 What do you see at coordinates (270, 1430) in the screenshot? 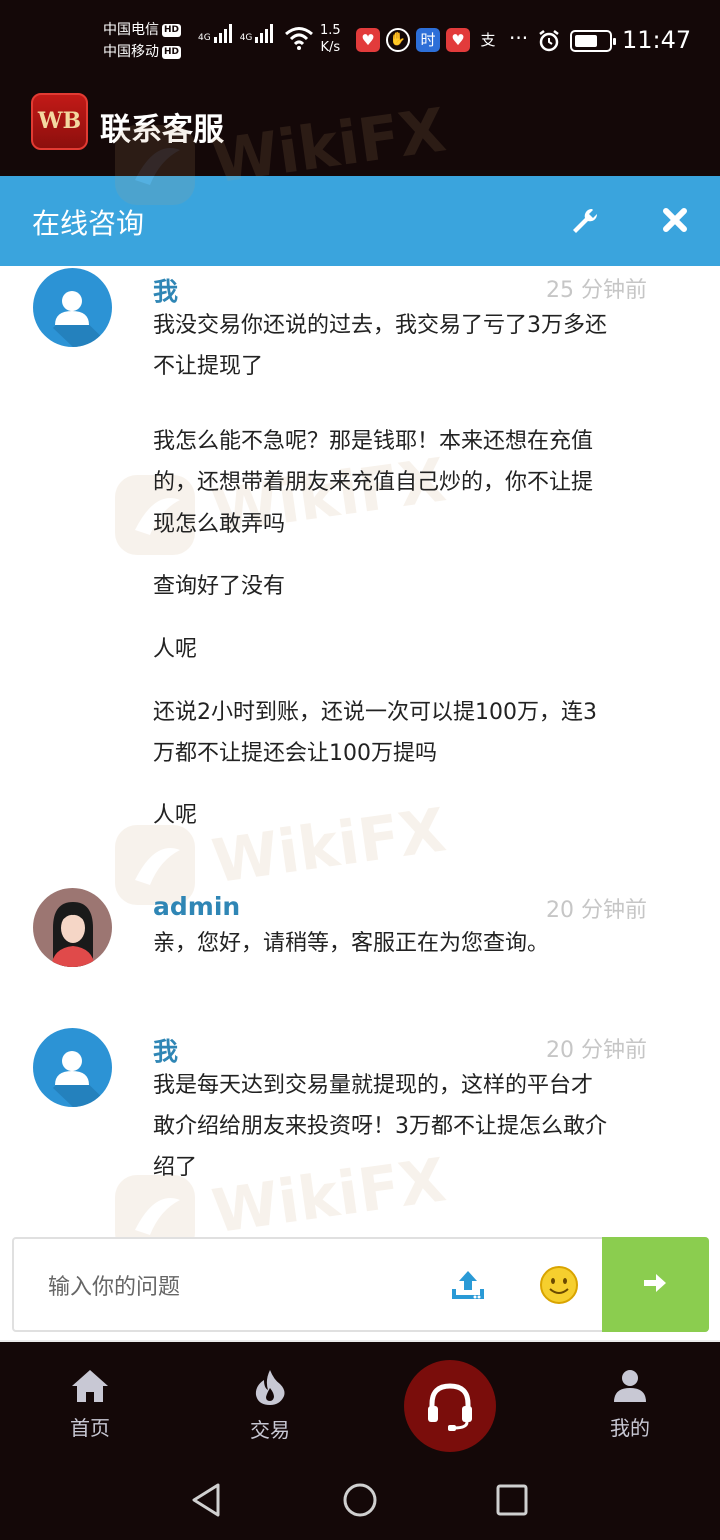
I see `nav-label: 交易` at bounding box center [270, 1430].